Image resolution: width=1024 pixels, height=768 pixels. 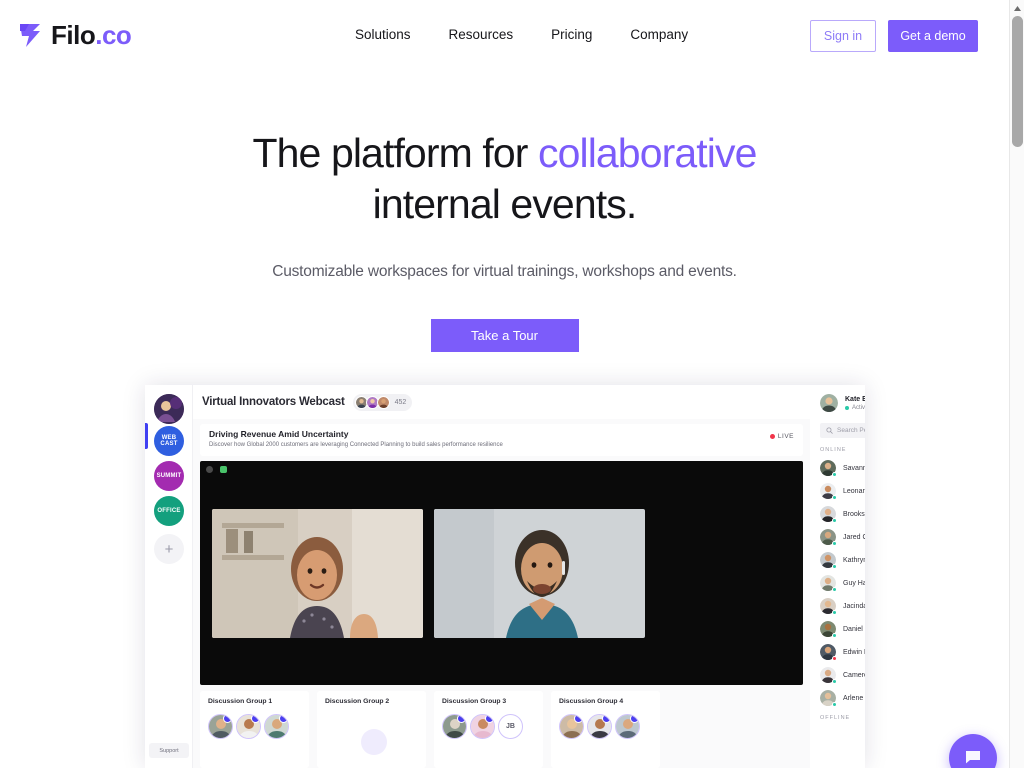 What do you see at coordinates (842, 468) in the screenshot?
I see `person-row: Savannah Nguyen` at bounding box center [842, 468].